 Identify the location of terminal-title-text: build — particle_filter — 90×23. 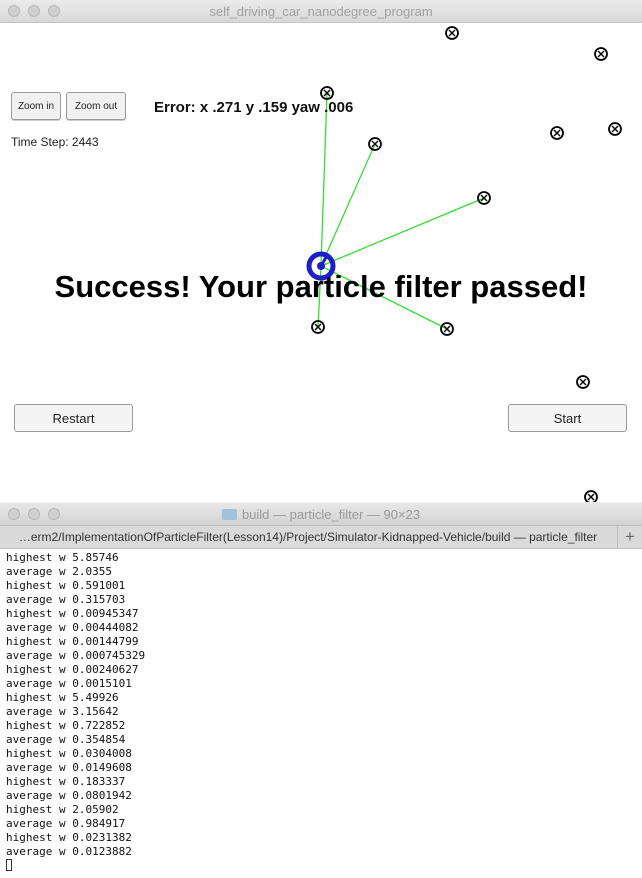
(331, 514).